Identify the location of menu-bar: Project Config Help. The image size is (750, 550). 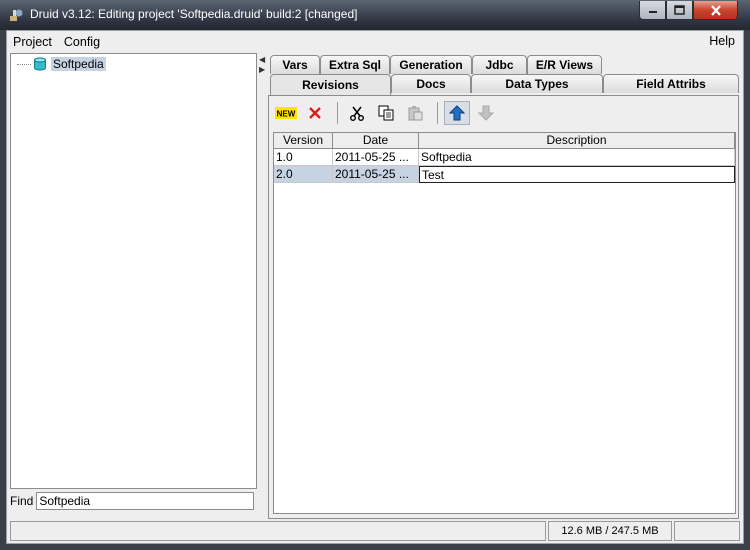
(375, 42).